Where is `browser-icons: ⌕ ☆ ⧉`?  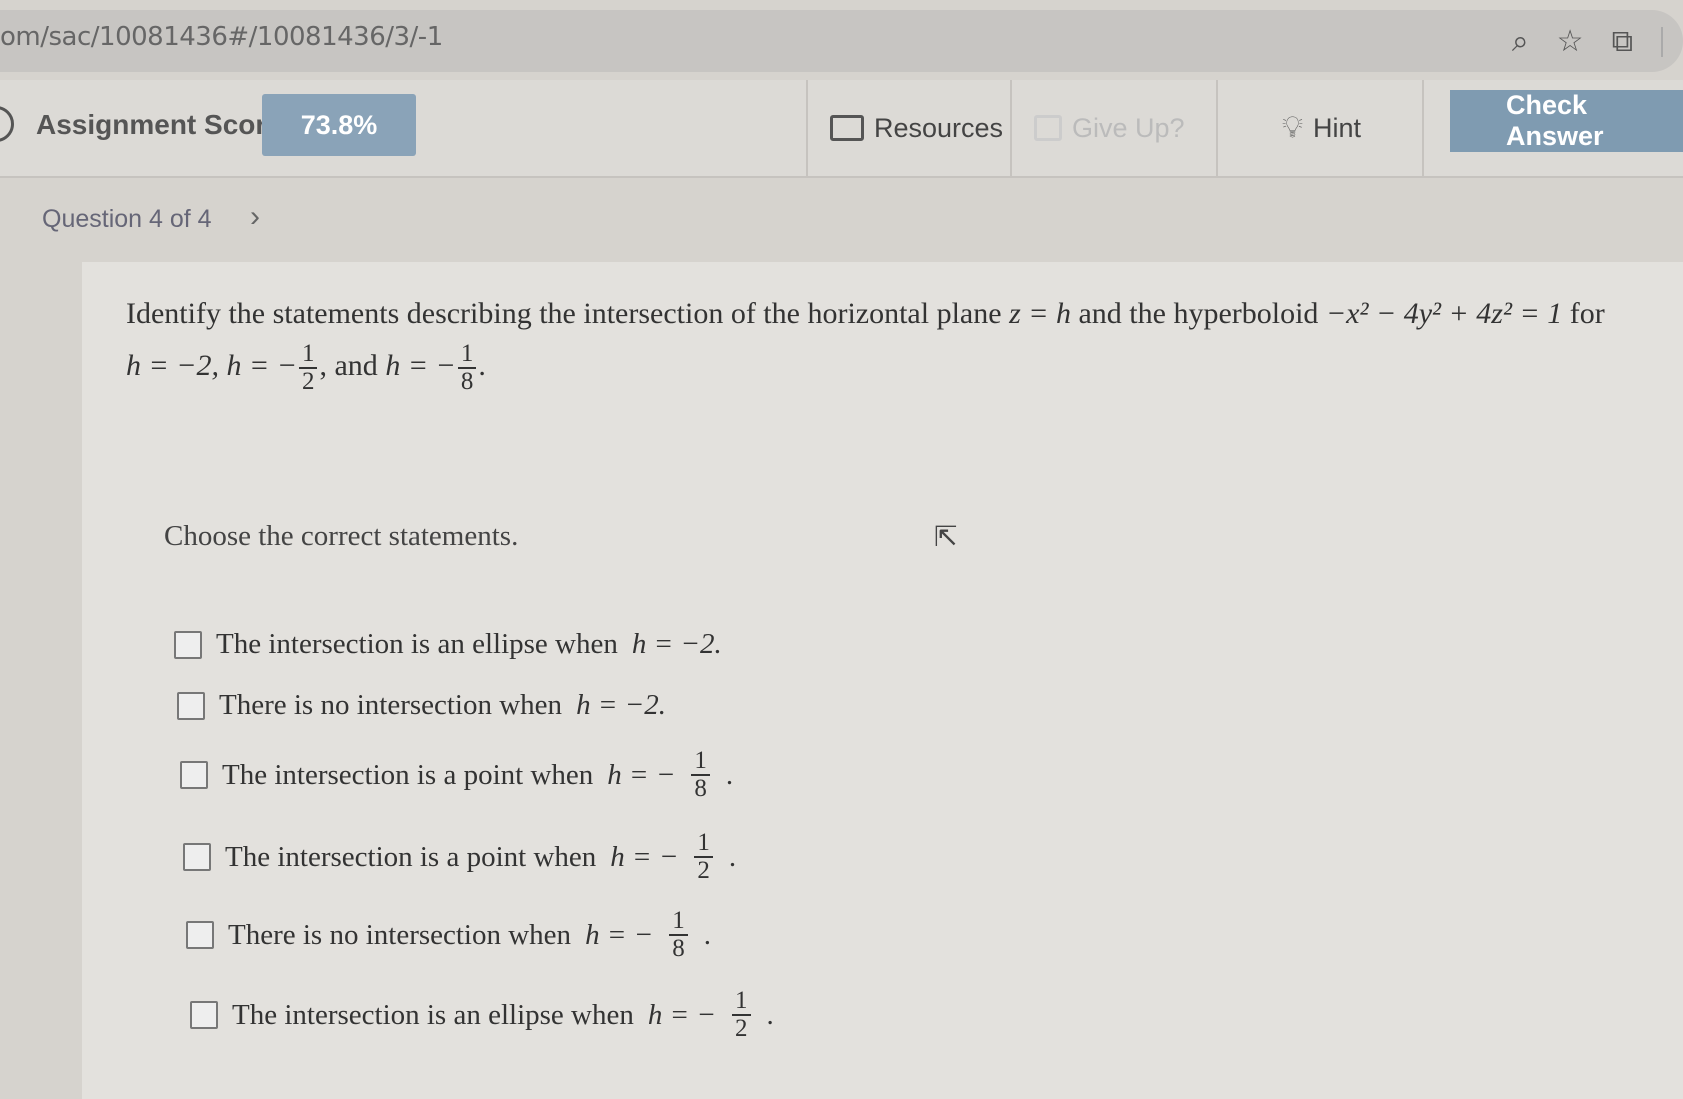 browser-icons: ⌕ ☆ ⧉ is located at coordinates (1587, 41).